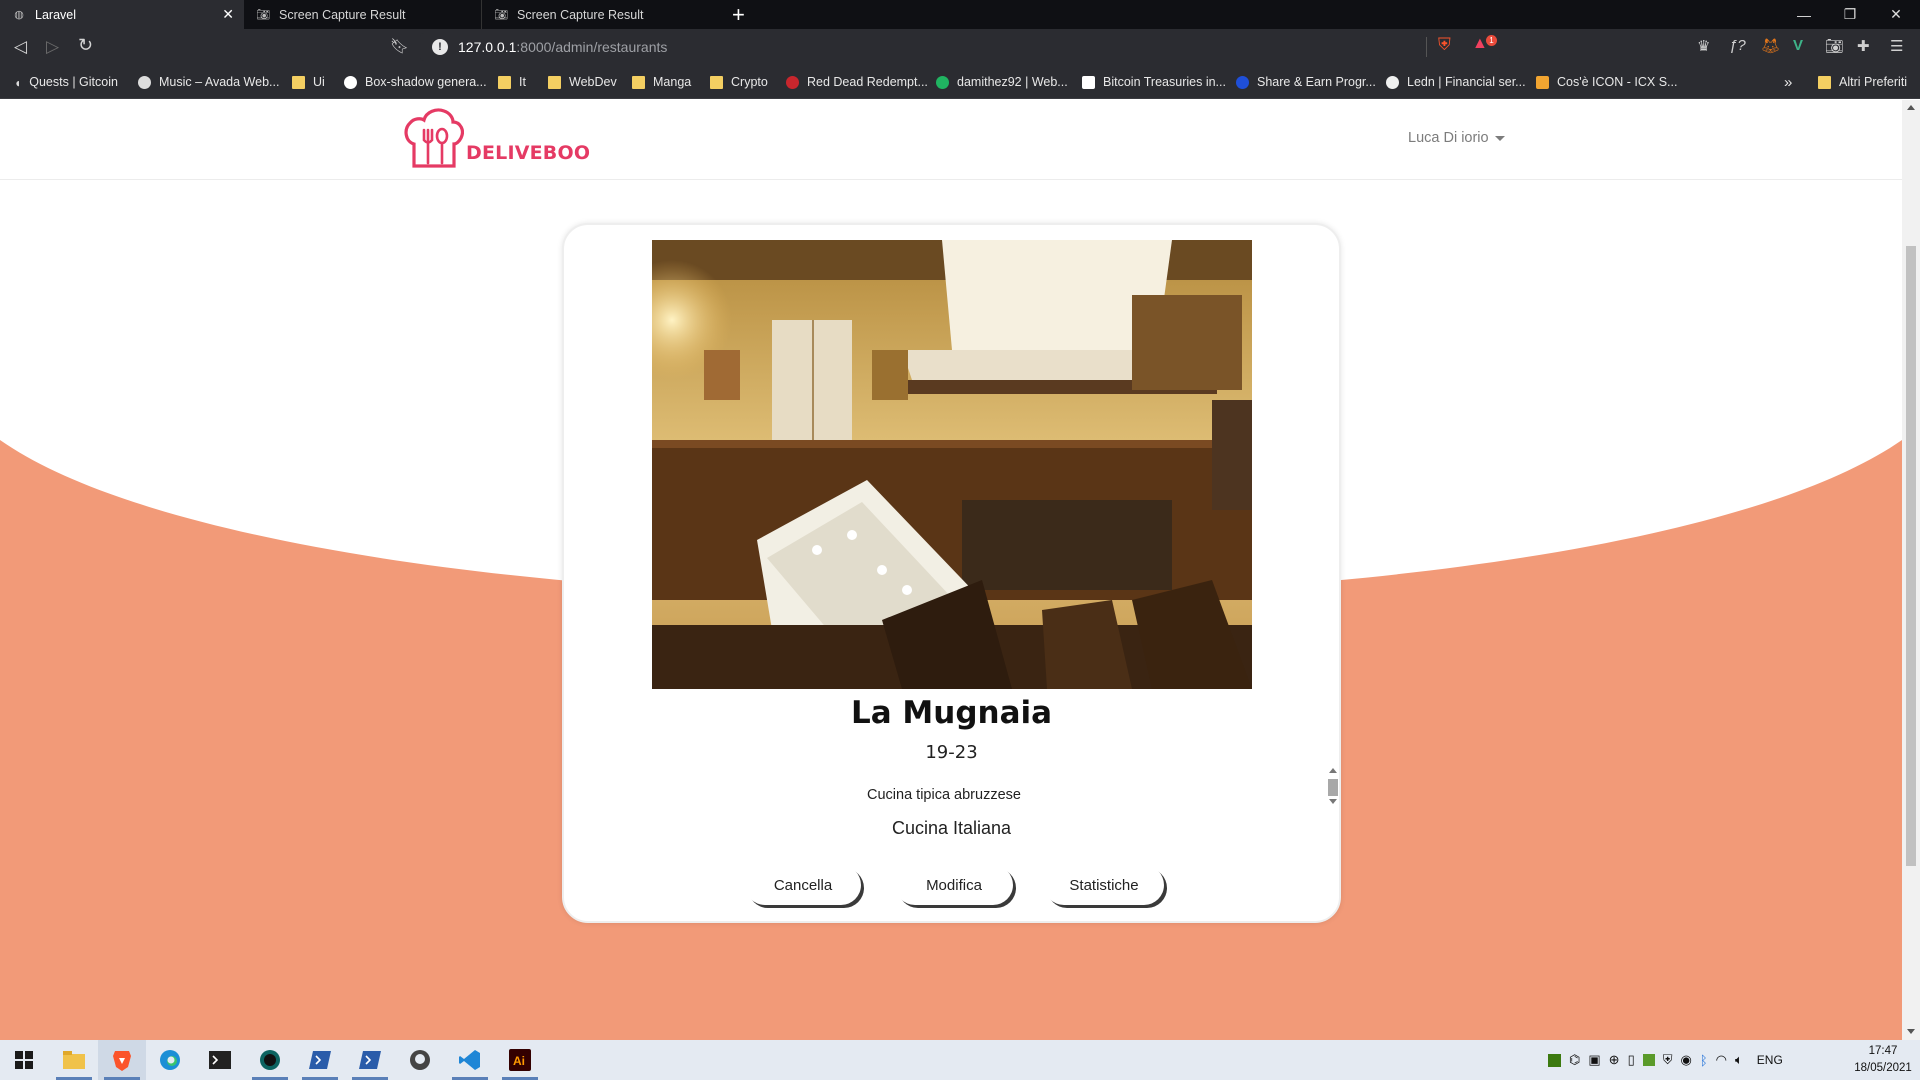 The width and height of the screenshot is (1920, 1080). Describe the element at coordinates (1104, 885) in the screenshot. I see `statistics-button: Statistiche` at that location.